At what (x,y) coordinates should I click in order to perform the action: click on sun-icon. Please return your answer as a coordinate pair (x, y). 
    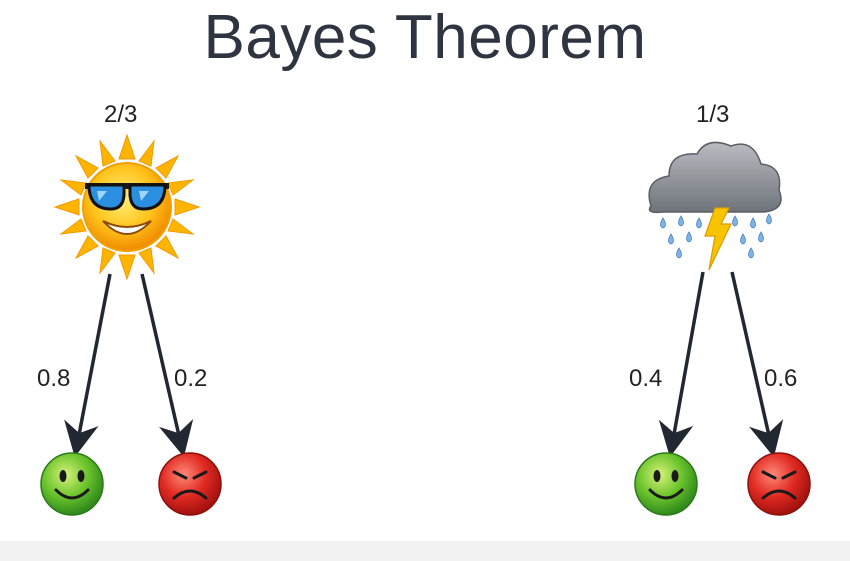
    Looking at the image, I should click on (127, 207).